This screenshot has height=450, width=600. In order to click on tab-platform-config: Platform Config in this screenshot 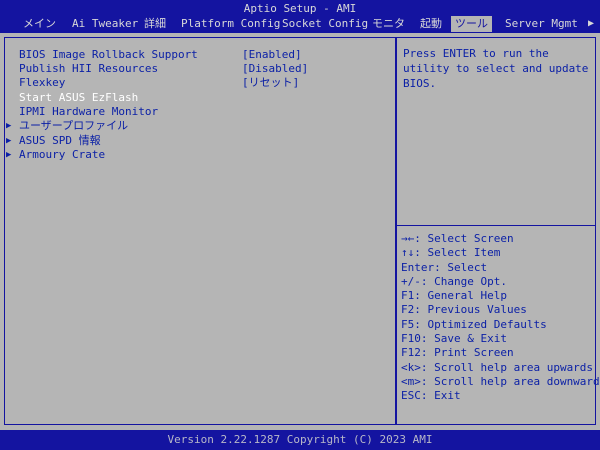, I will do `click(230, 24)`.